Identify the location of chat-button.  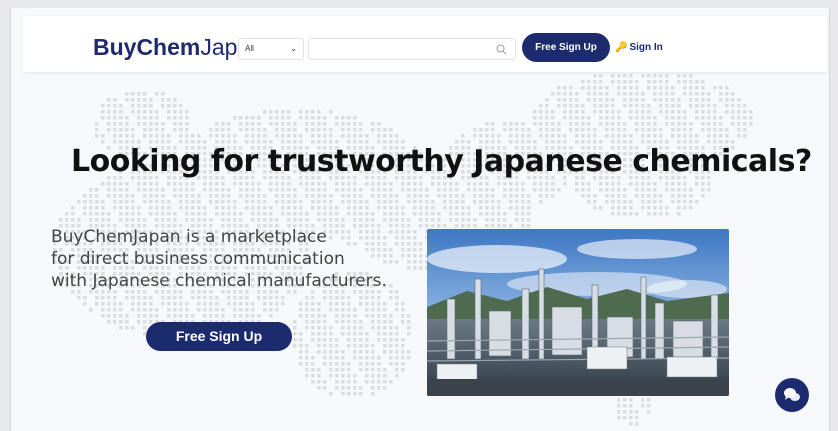
(792, 395).